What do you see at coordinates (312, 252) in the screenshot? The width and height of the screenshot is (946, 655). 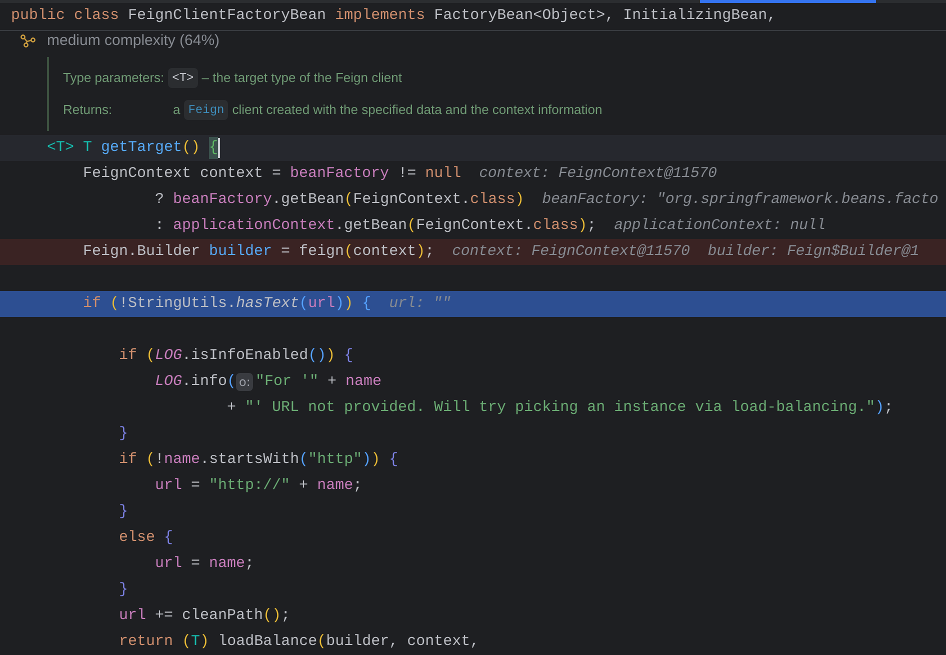 I see `code-token: = feign` at bounding box center [312, 252].